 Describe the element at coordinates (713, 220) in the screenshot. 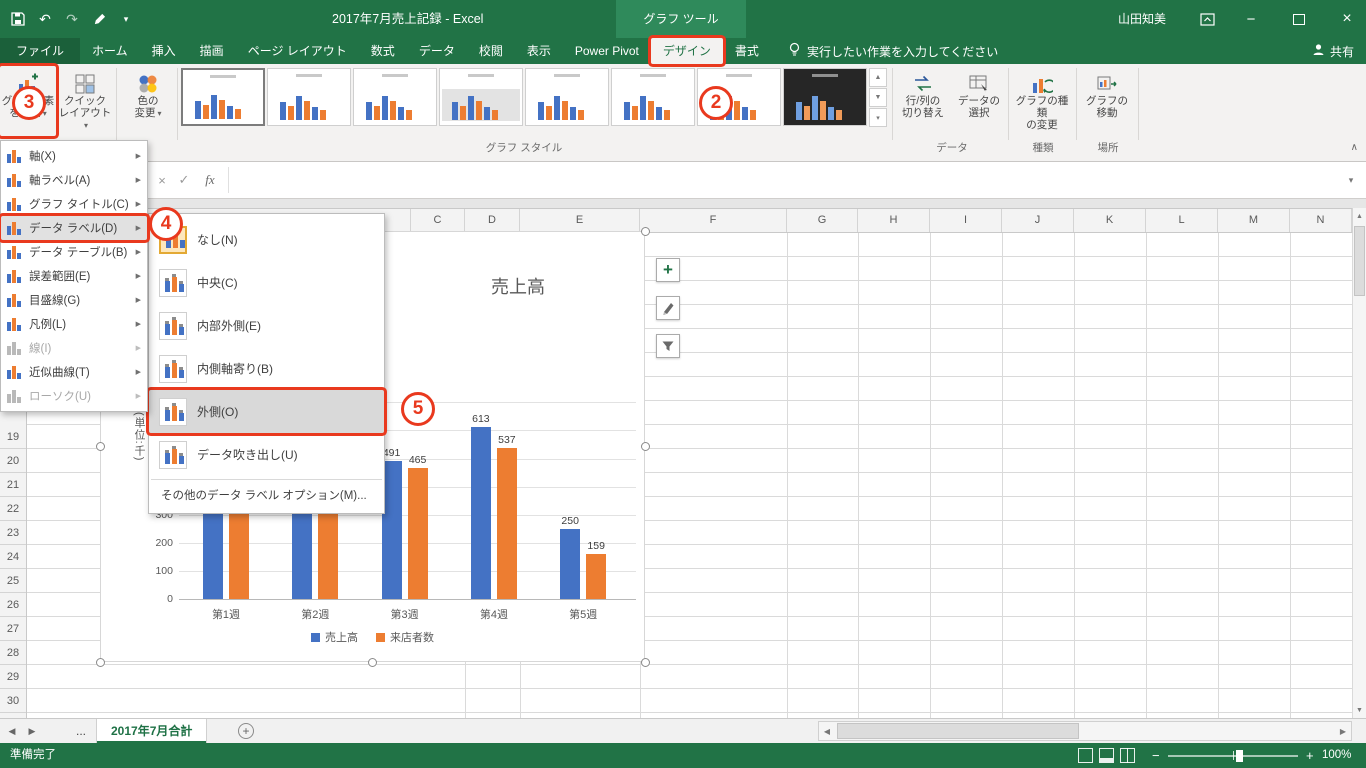

I see `column-header-F: F` at that location.